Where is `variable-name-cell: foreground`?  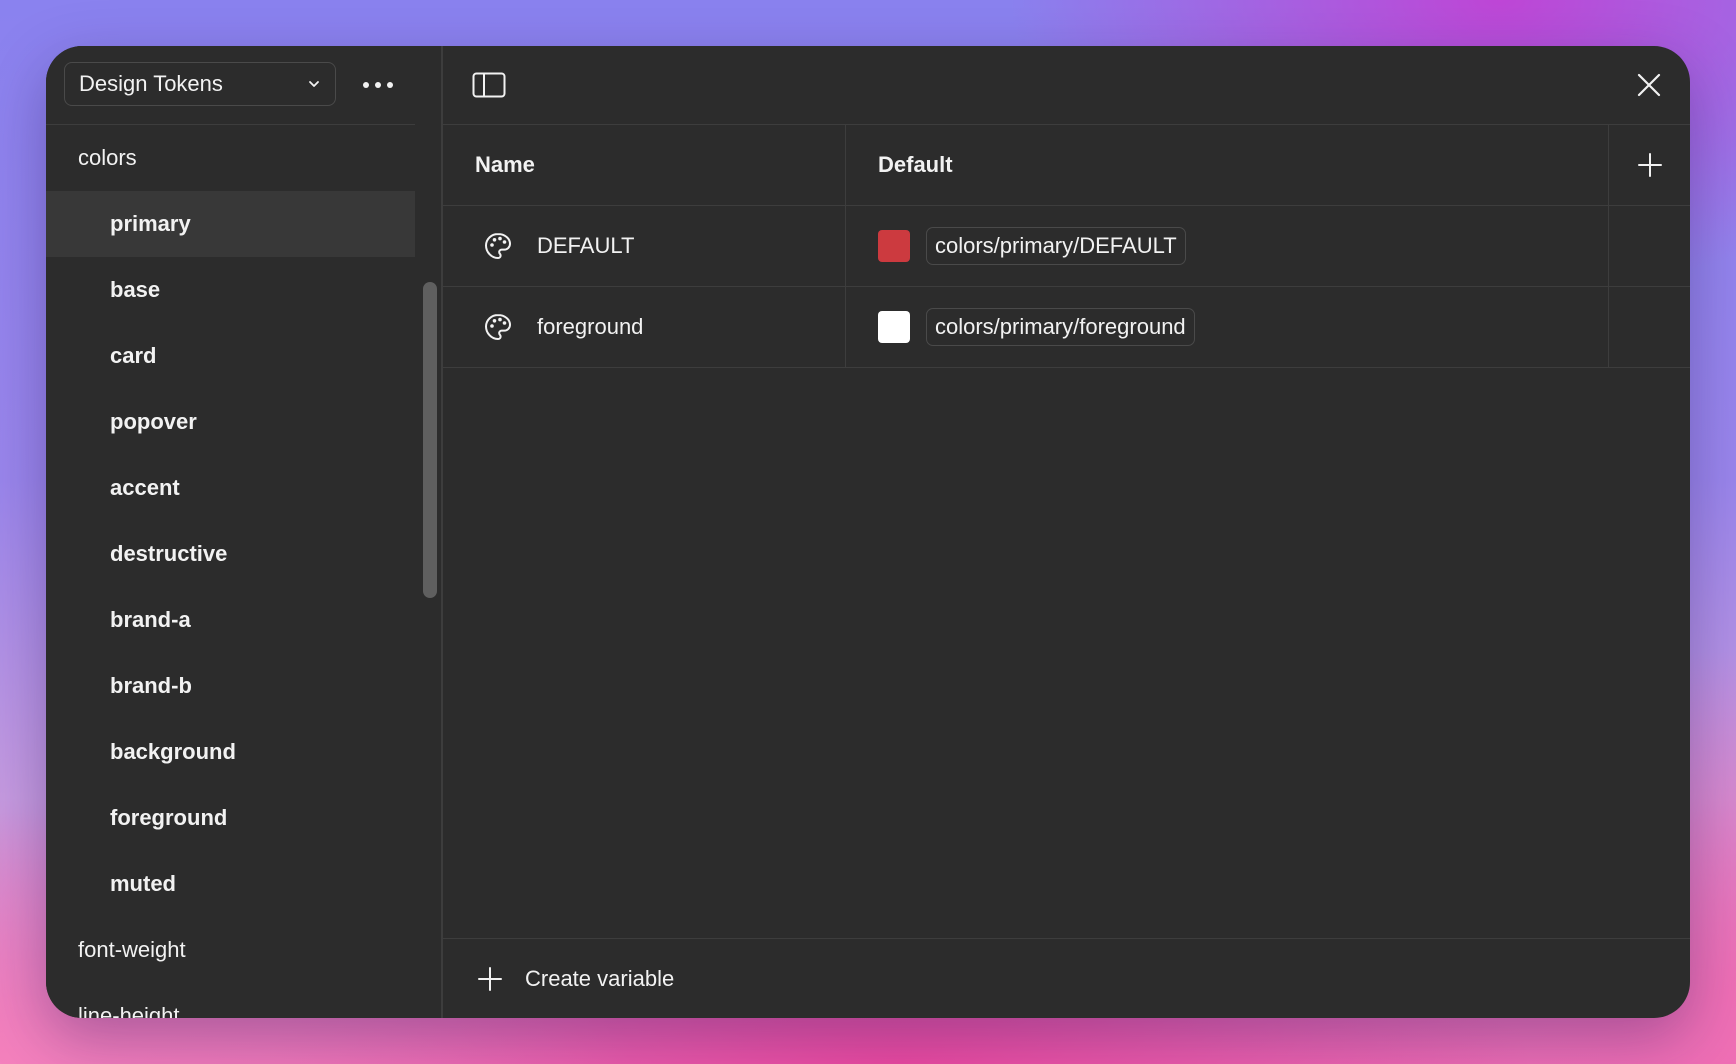
variable-name-cell: foreground is located at coordinates (644, 327).